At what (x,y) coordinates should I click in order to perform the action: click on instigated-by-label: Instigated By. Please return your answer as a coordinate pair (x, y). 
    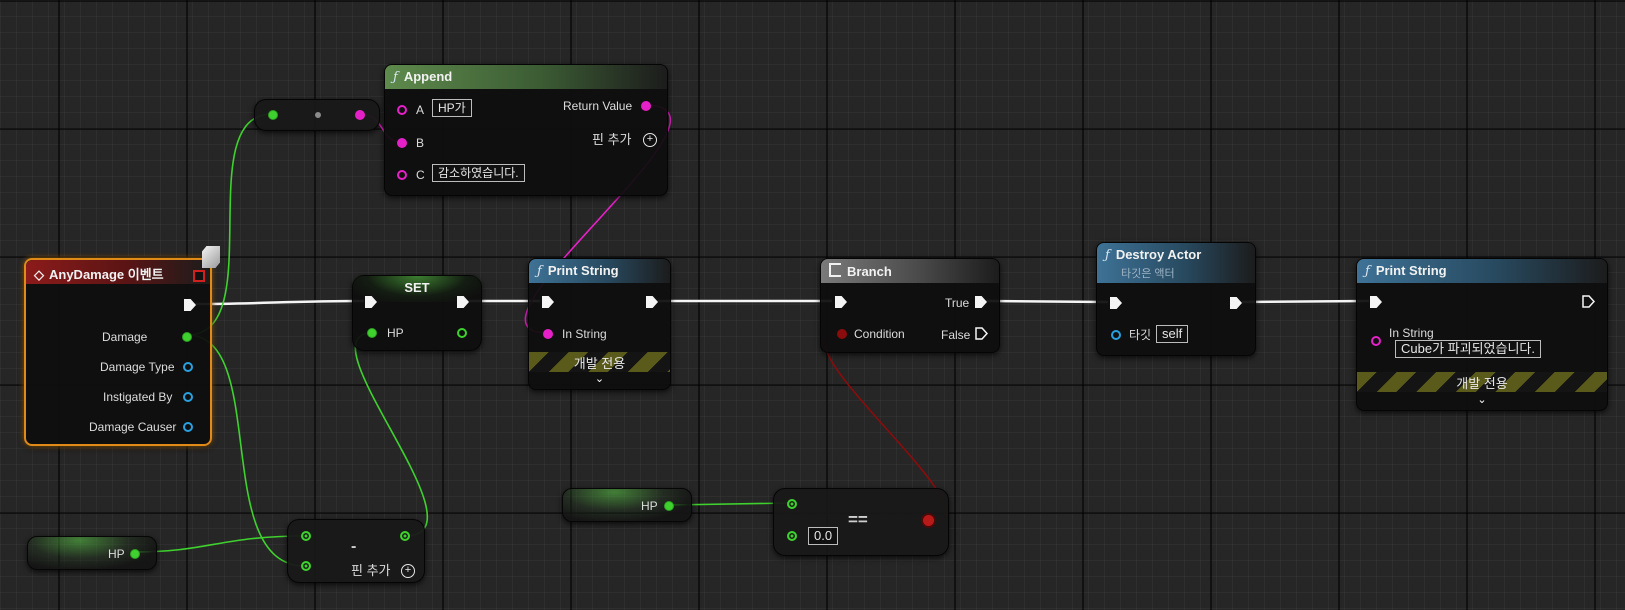
    Looking at the image, I should click on (138, 397).